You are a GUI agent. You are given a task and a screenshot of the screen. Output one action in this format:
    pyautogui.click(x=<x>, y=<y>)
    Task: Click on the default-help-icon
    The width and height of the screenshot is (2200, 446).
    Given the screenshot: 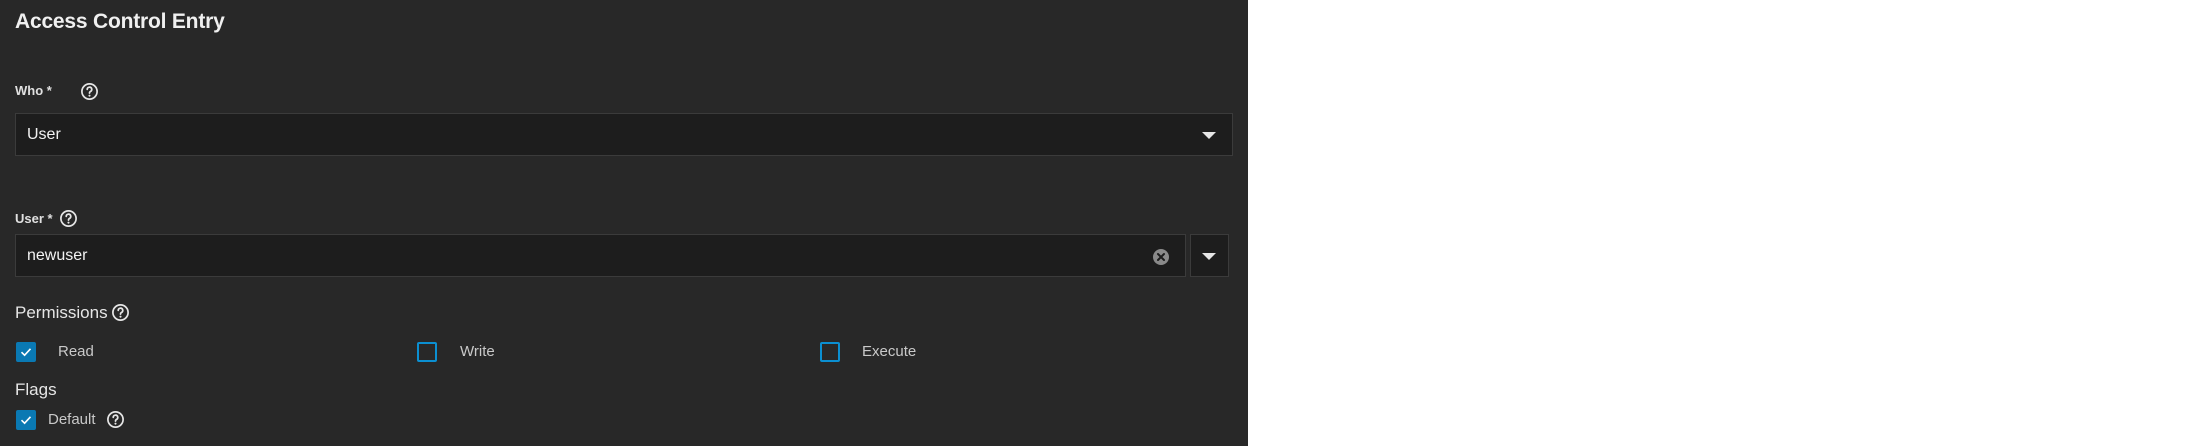 What is the action you would take?
    pyautogui.click(x=115, y=419)
    